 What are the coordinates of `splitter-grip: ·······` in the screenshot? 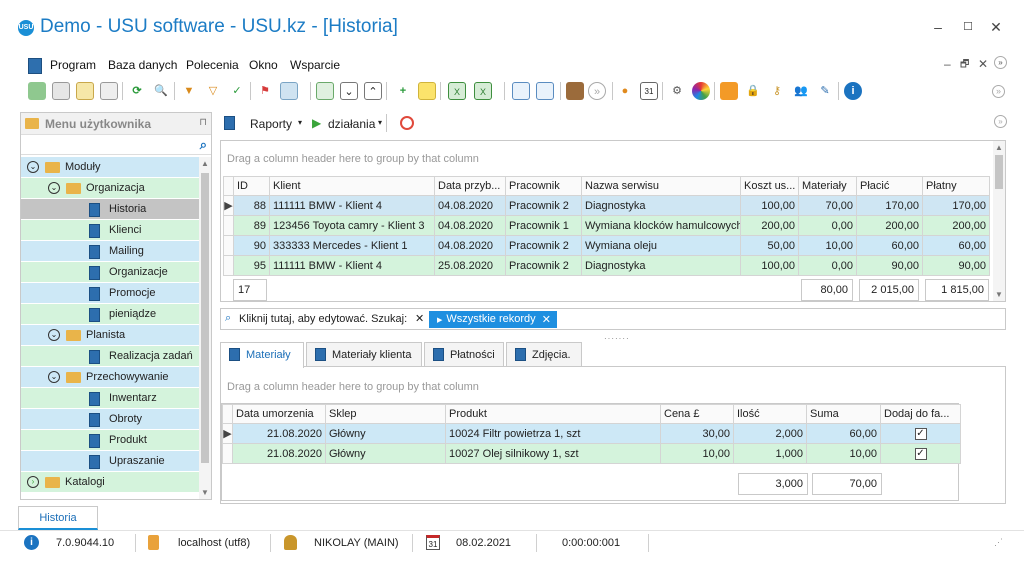 It's located at (617, 338).